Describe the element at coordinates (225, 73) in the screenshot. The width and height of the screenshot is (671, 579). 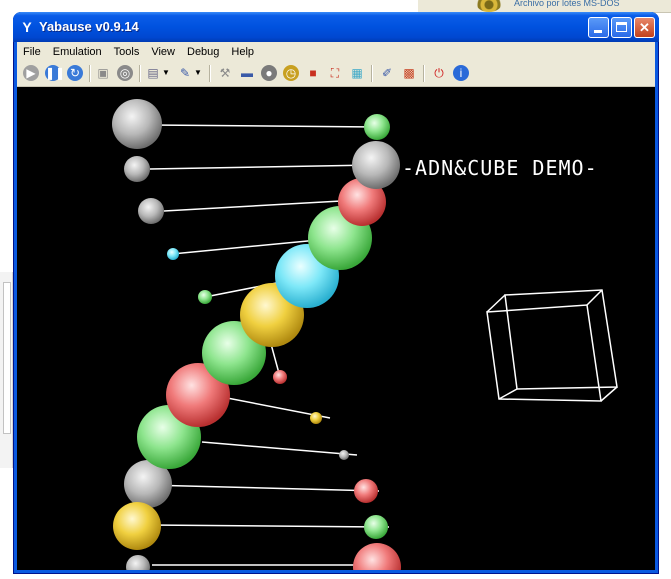
I see `wrench-icon: ⚒` at that location.